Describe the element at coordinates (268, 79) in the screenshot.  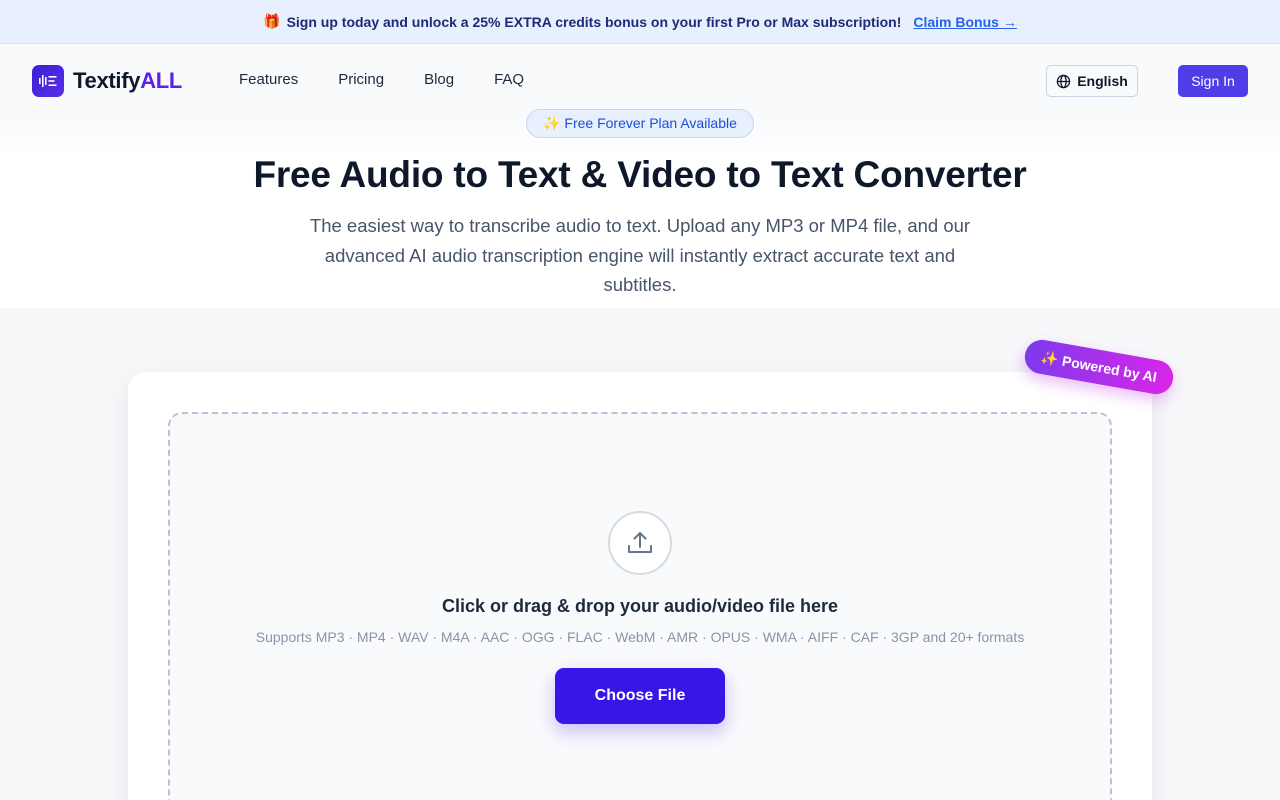
I see `nav-features: Features` at that location.